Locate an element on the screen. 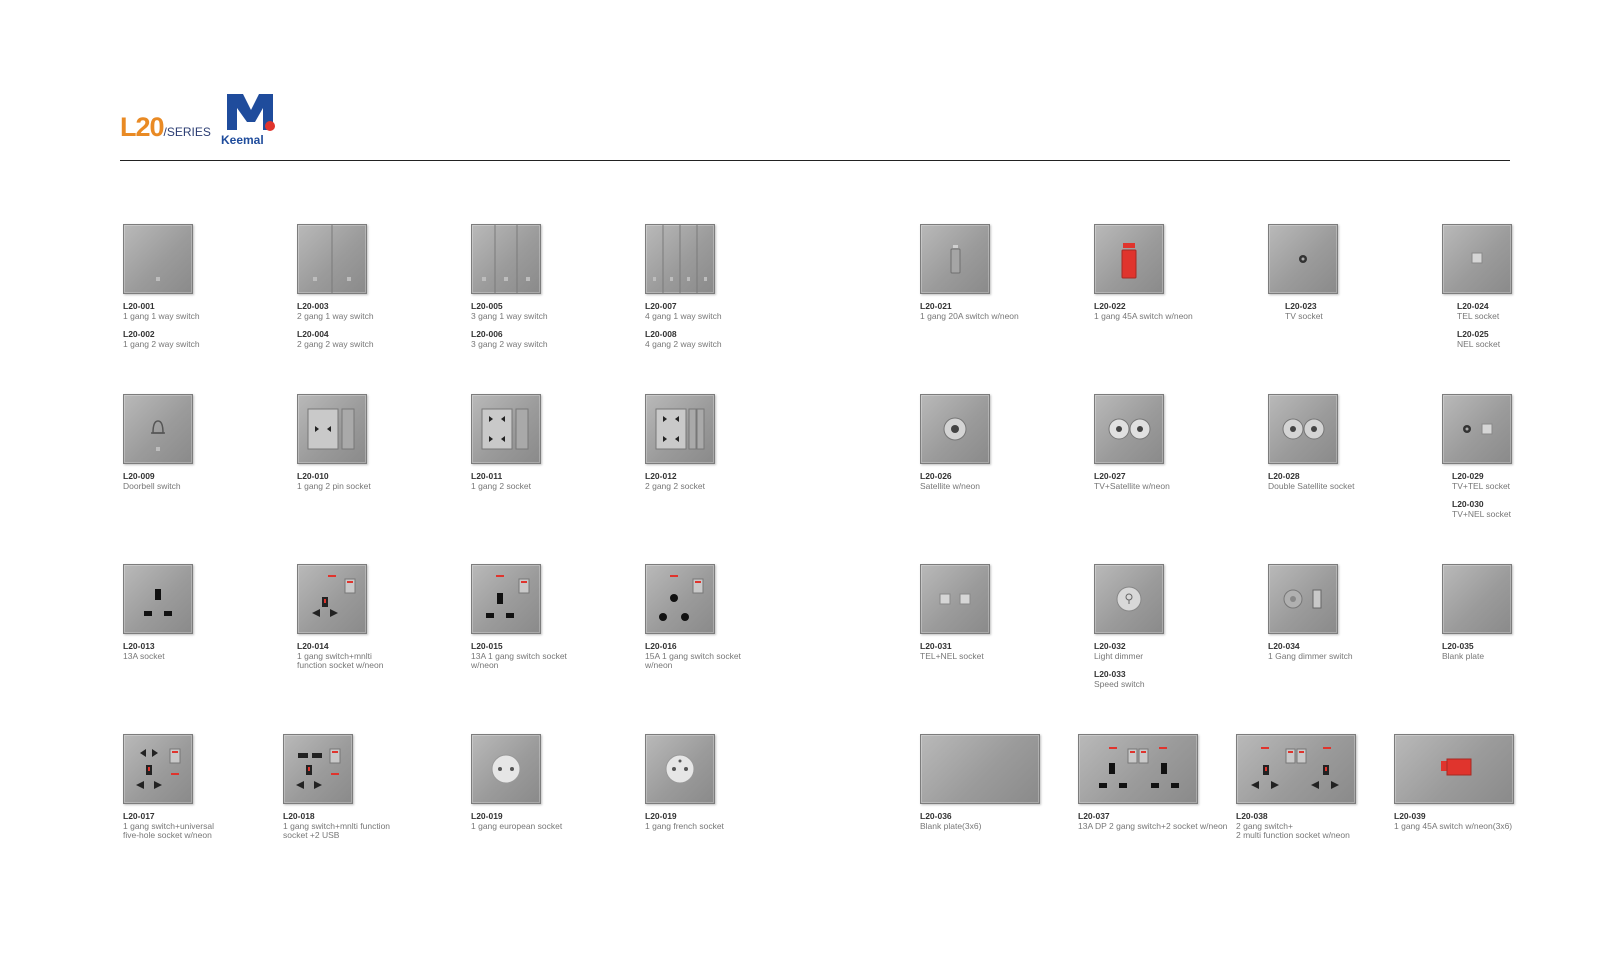 Image resolution: width=1600 pixels, height=956 pixels. product-desc: 2 gang 2 way switch is located at coordinates (335, 343).